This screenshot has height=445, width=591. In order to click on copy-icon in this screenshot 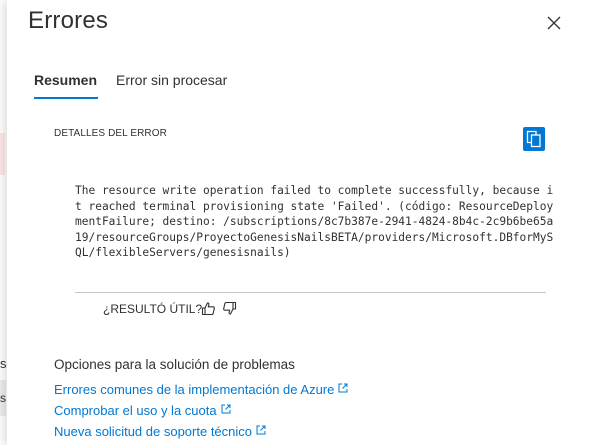, I will do `click(533, 139)`.